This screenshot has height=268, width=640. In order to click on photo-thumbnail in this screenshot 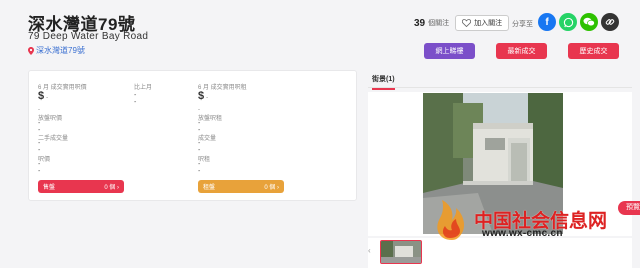, I will do `click(401, 252)`.